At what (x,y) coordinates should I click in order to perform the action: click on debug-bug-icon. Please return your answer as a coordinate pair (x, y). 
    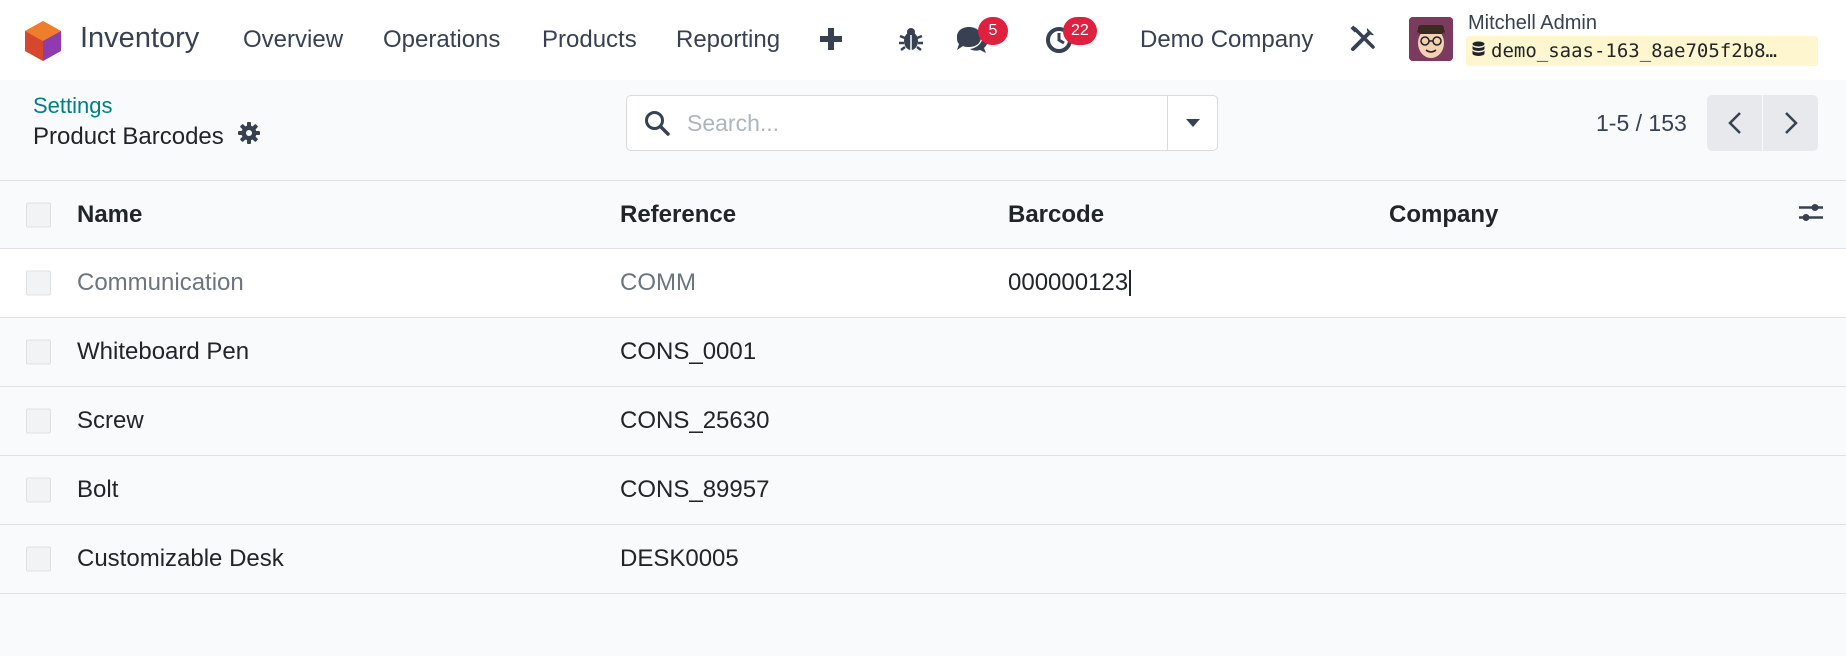
    Looking at the image, I should click on (911, 39).